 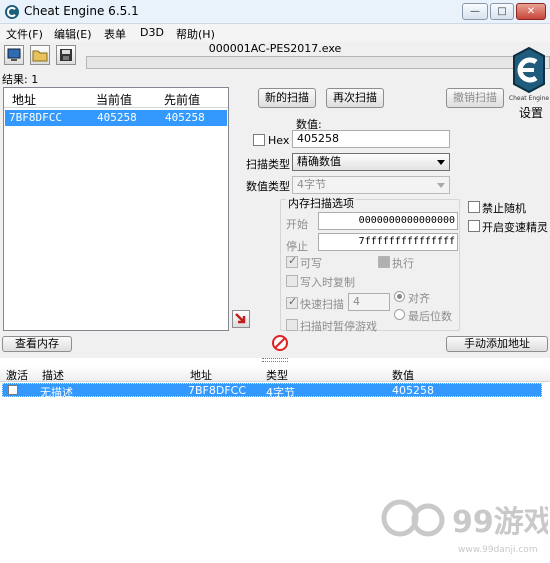 I want to click on active-checkbox, so click(x=13, y=390).